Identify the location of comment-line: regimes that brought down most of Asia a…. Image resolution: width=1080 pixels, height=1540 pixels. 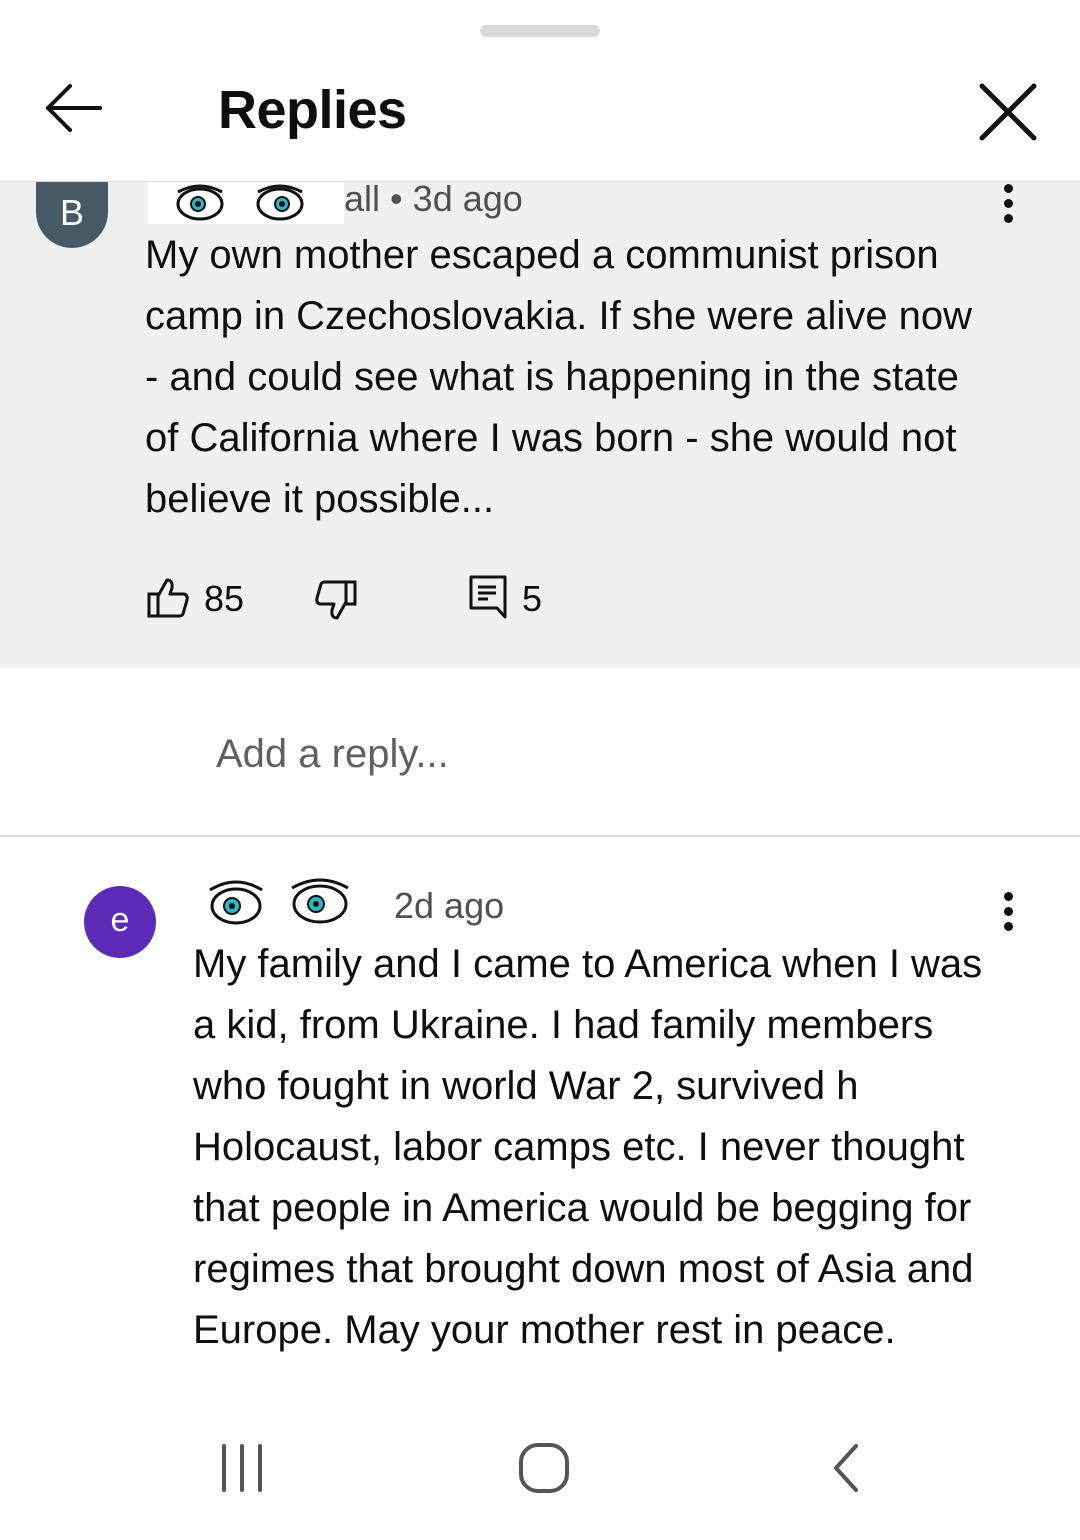
(583, 1269).